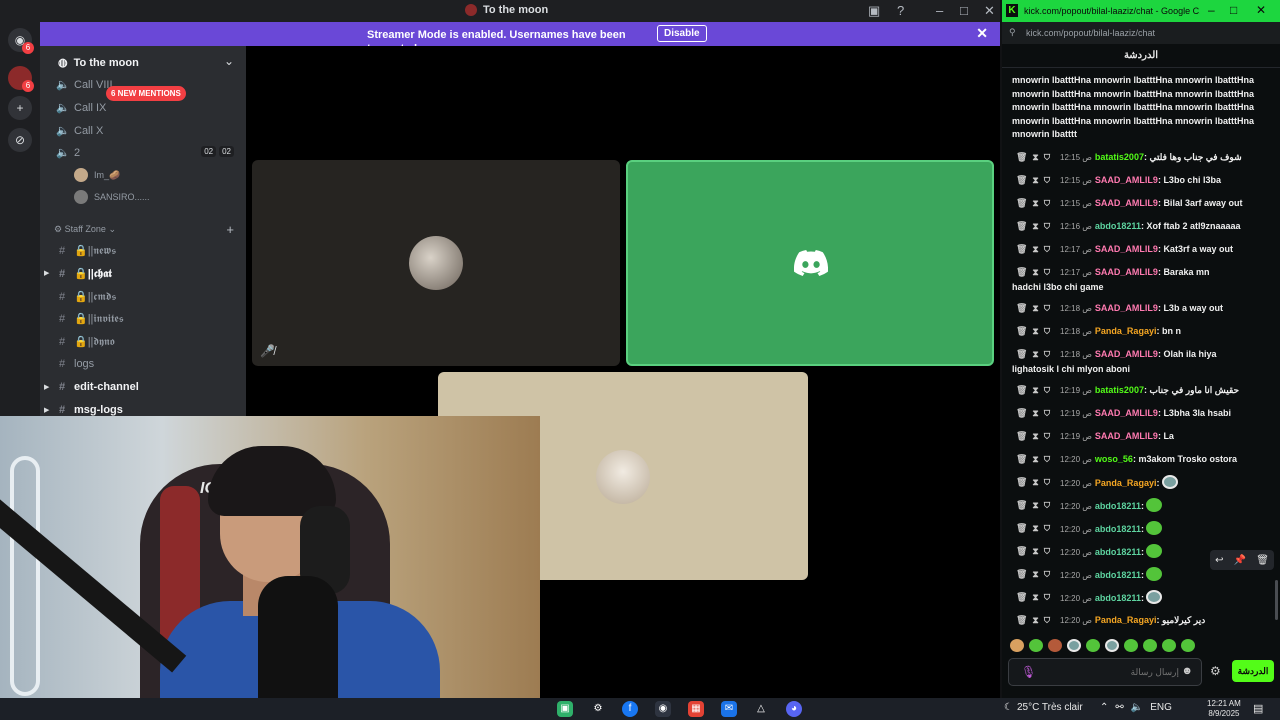 The width and height of the screenshot is (1280, 720). What do you see at coordinates (1262, 560) in the screenshot?
I see `delete-icon: 🗑` at bounding box center [1262, 560].